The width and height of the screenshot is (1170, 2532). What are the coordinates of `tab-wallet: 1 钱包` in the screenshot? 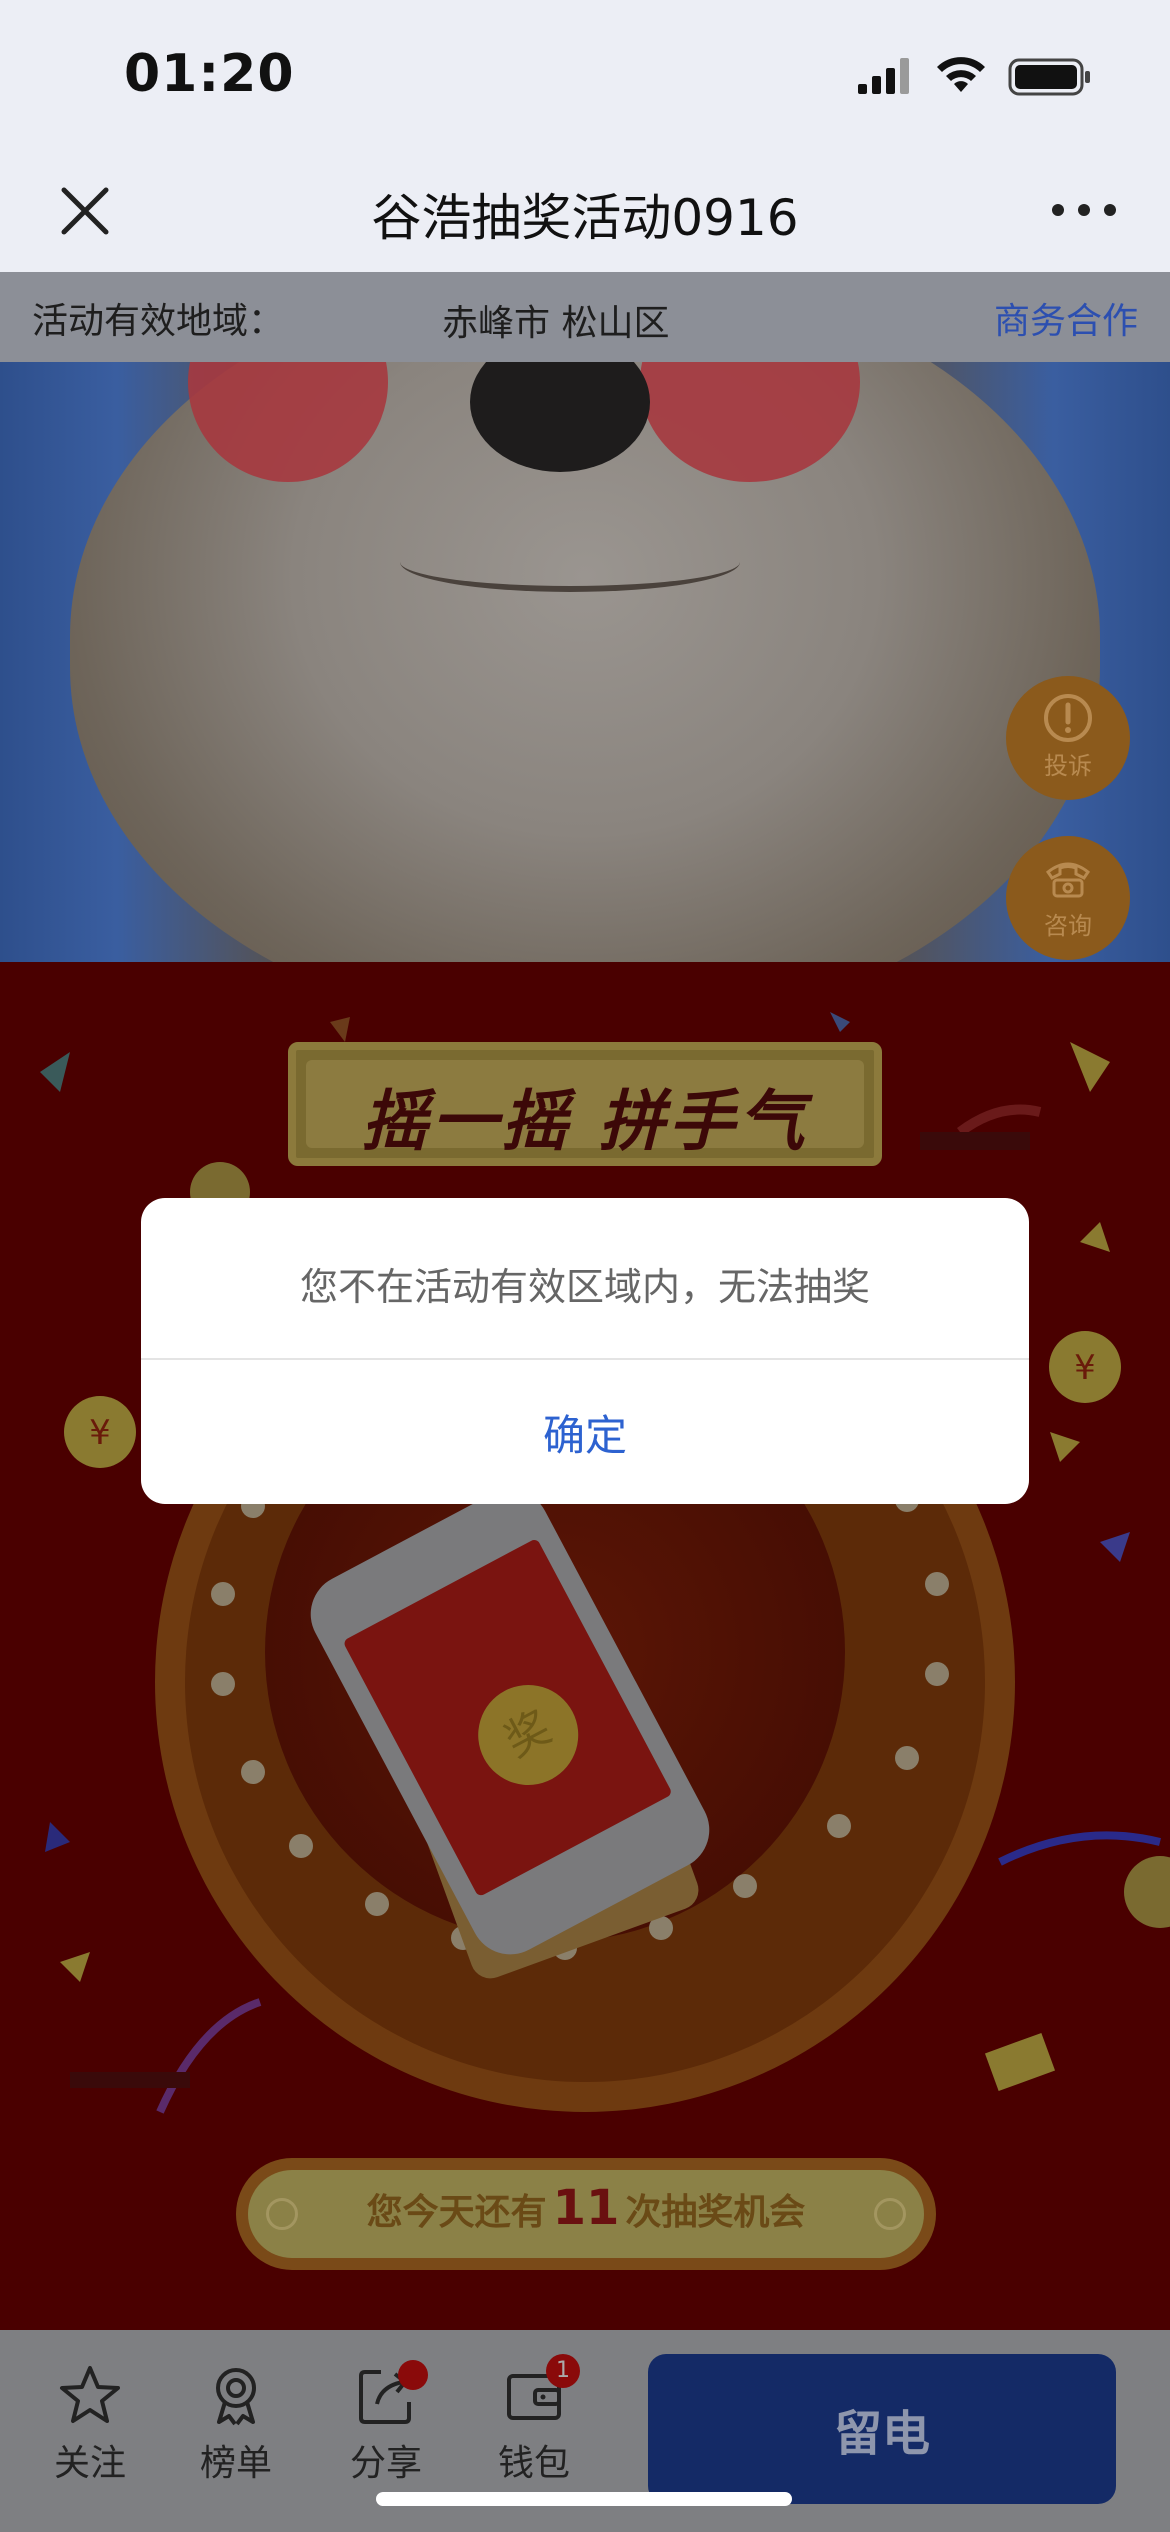 It's located at (534, 2420).